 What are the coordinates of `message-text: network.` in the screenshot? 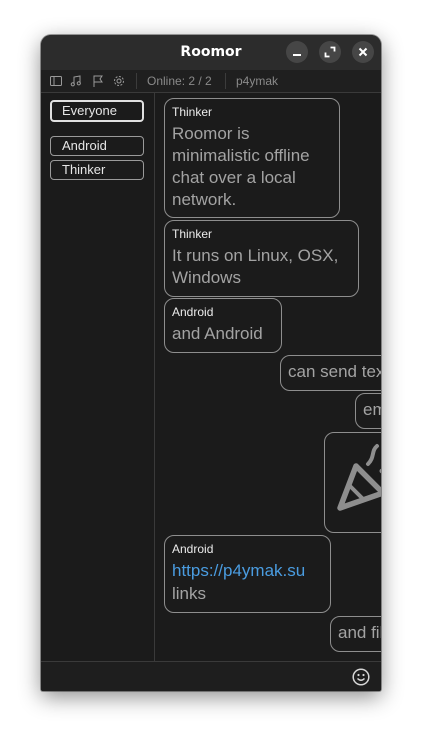 It's located at (204, 199).